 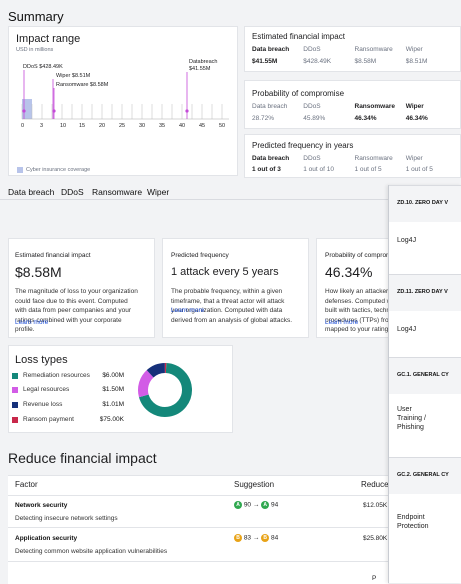 I want to click on tab-ddos: DDoS, so click(x=72, y=192).